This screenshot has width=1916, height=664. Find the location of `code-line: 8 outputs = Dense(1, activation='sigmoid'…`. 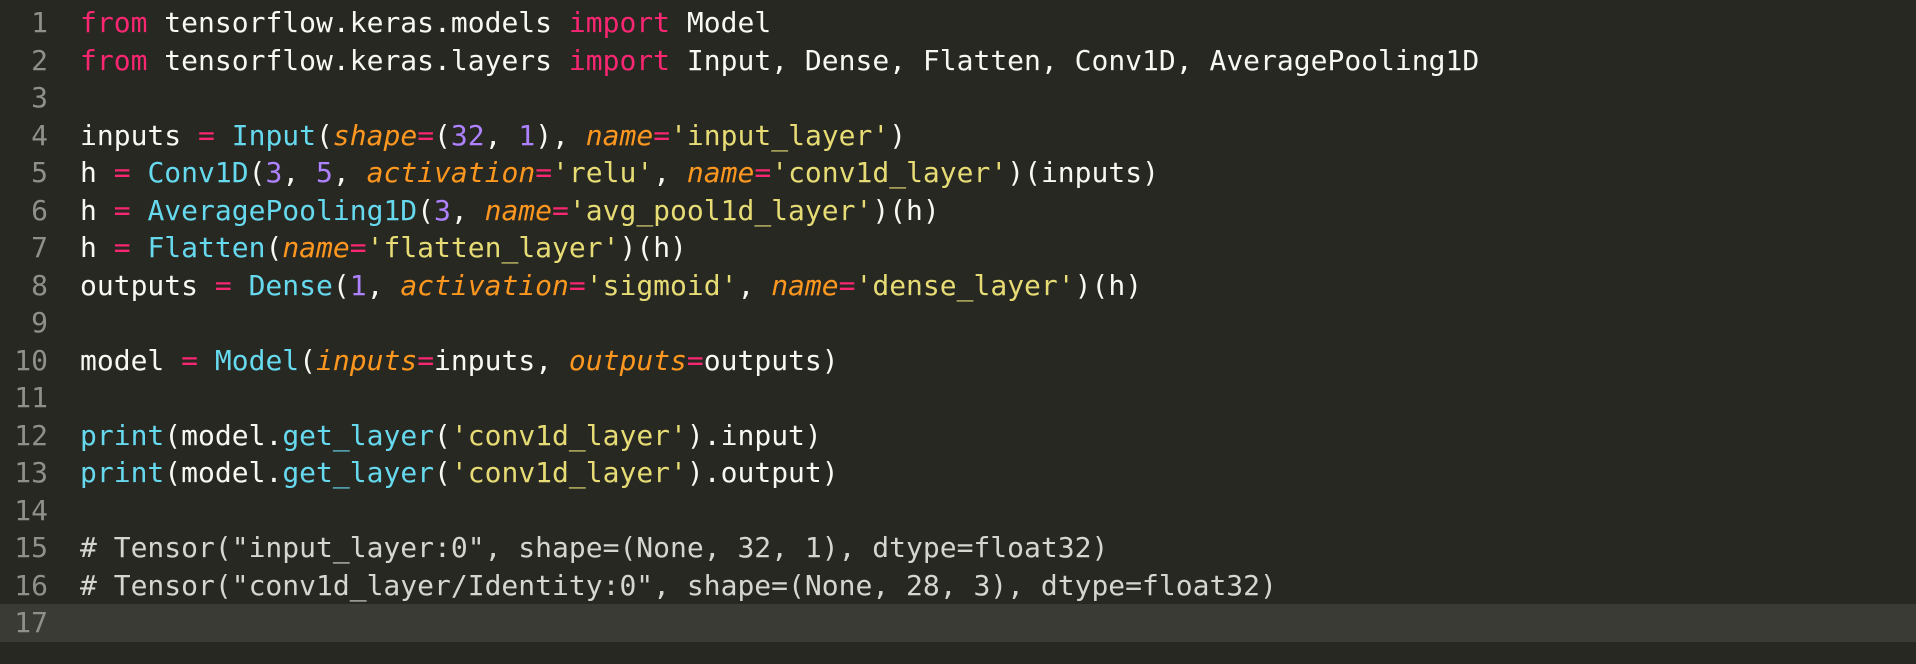

code-line: 8 outputs = Dense(1, activation='sigmoid'… is located at coordinates (958, 286).